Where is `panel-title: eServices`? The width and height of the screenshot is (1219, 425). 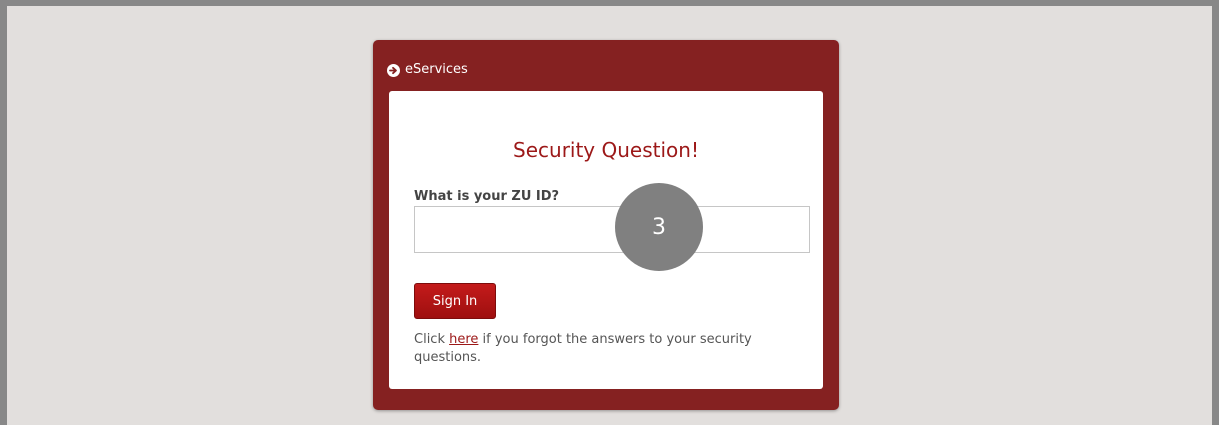 panel-title: eServices is located at coordinates (436, 69).